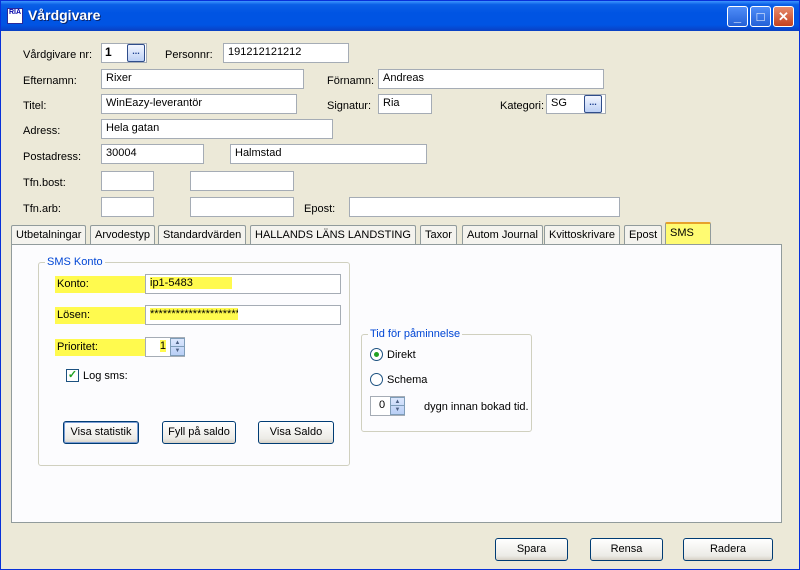 This screenshot has height=570, width=800. What do you see at coordinates (72, 375) in the screenshot?
I see `log-sms-checkbox: ✓` at bounding box center [72, 375].